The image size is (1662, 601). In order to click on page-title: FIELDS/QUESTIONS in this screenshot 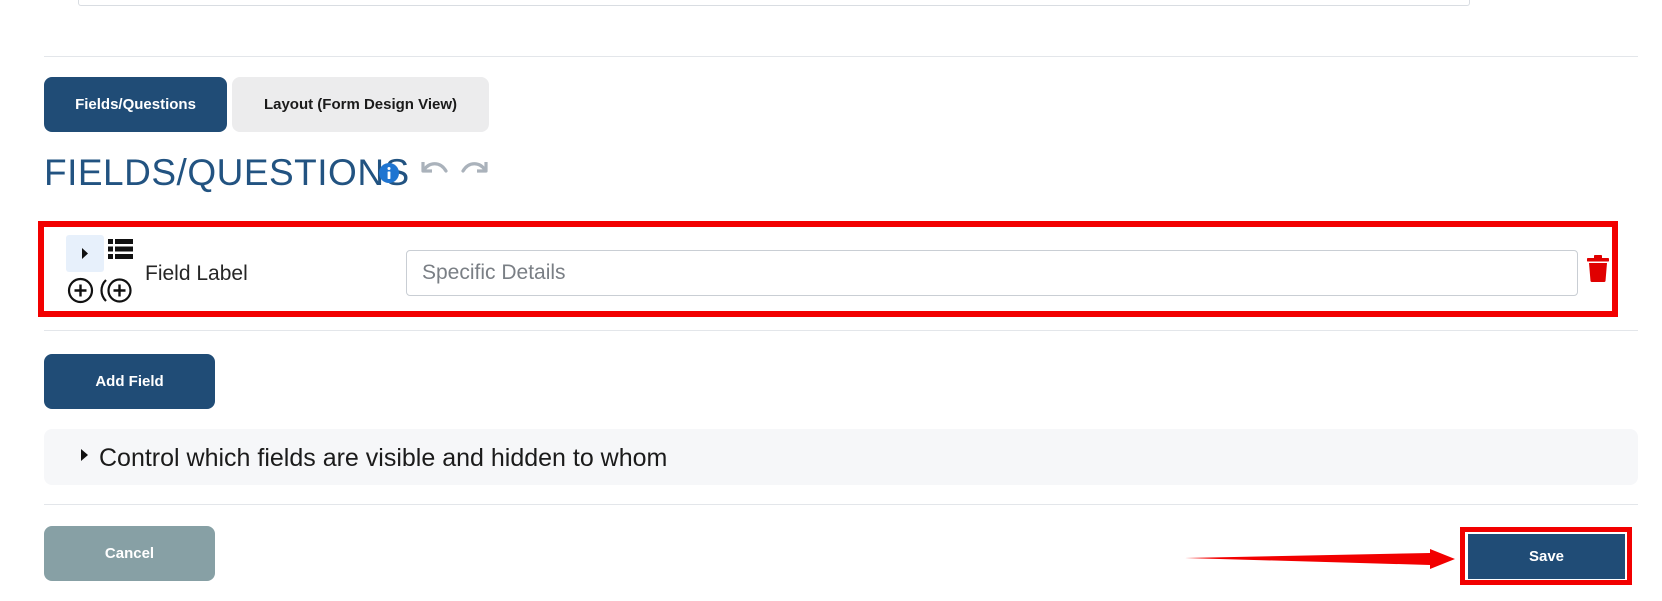, I will do `click(227, 172)`.